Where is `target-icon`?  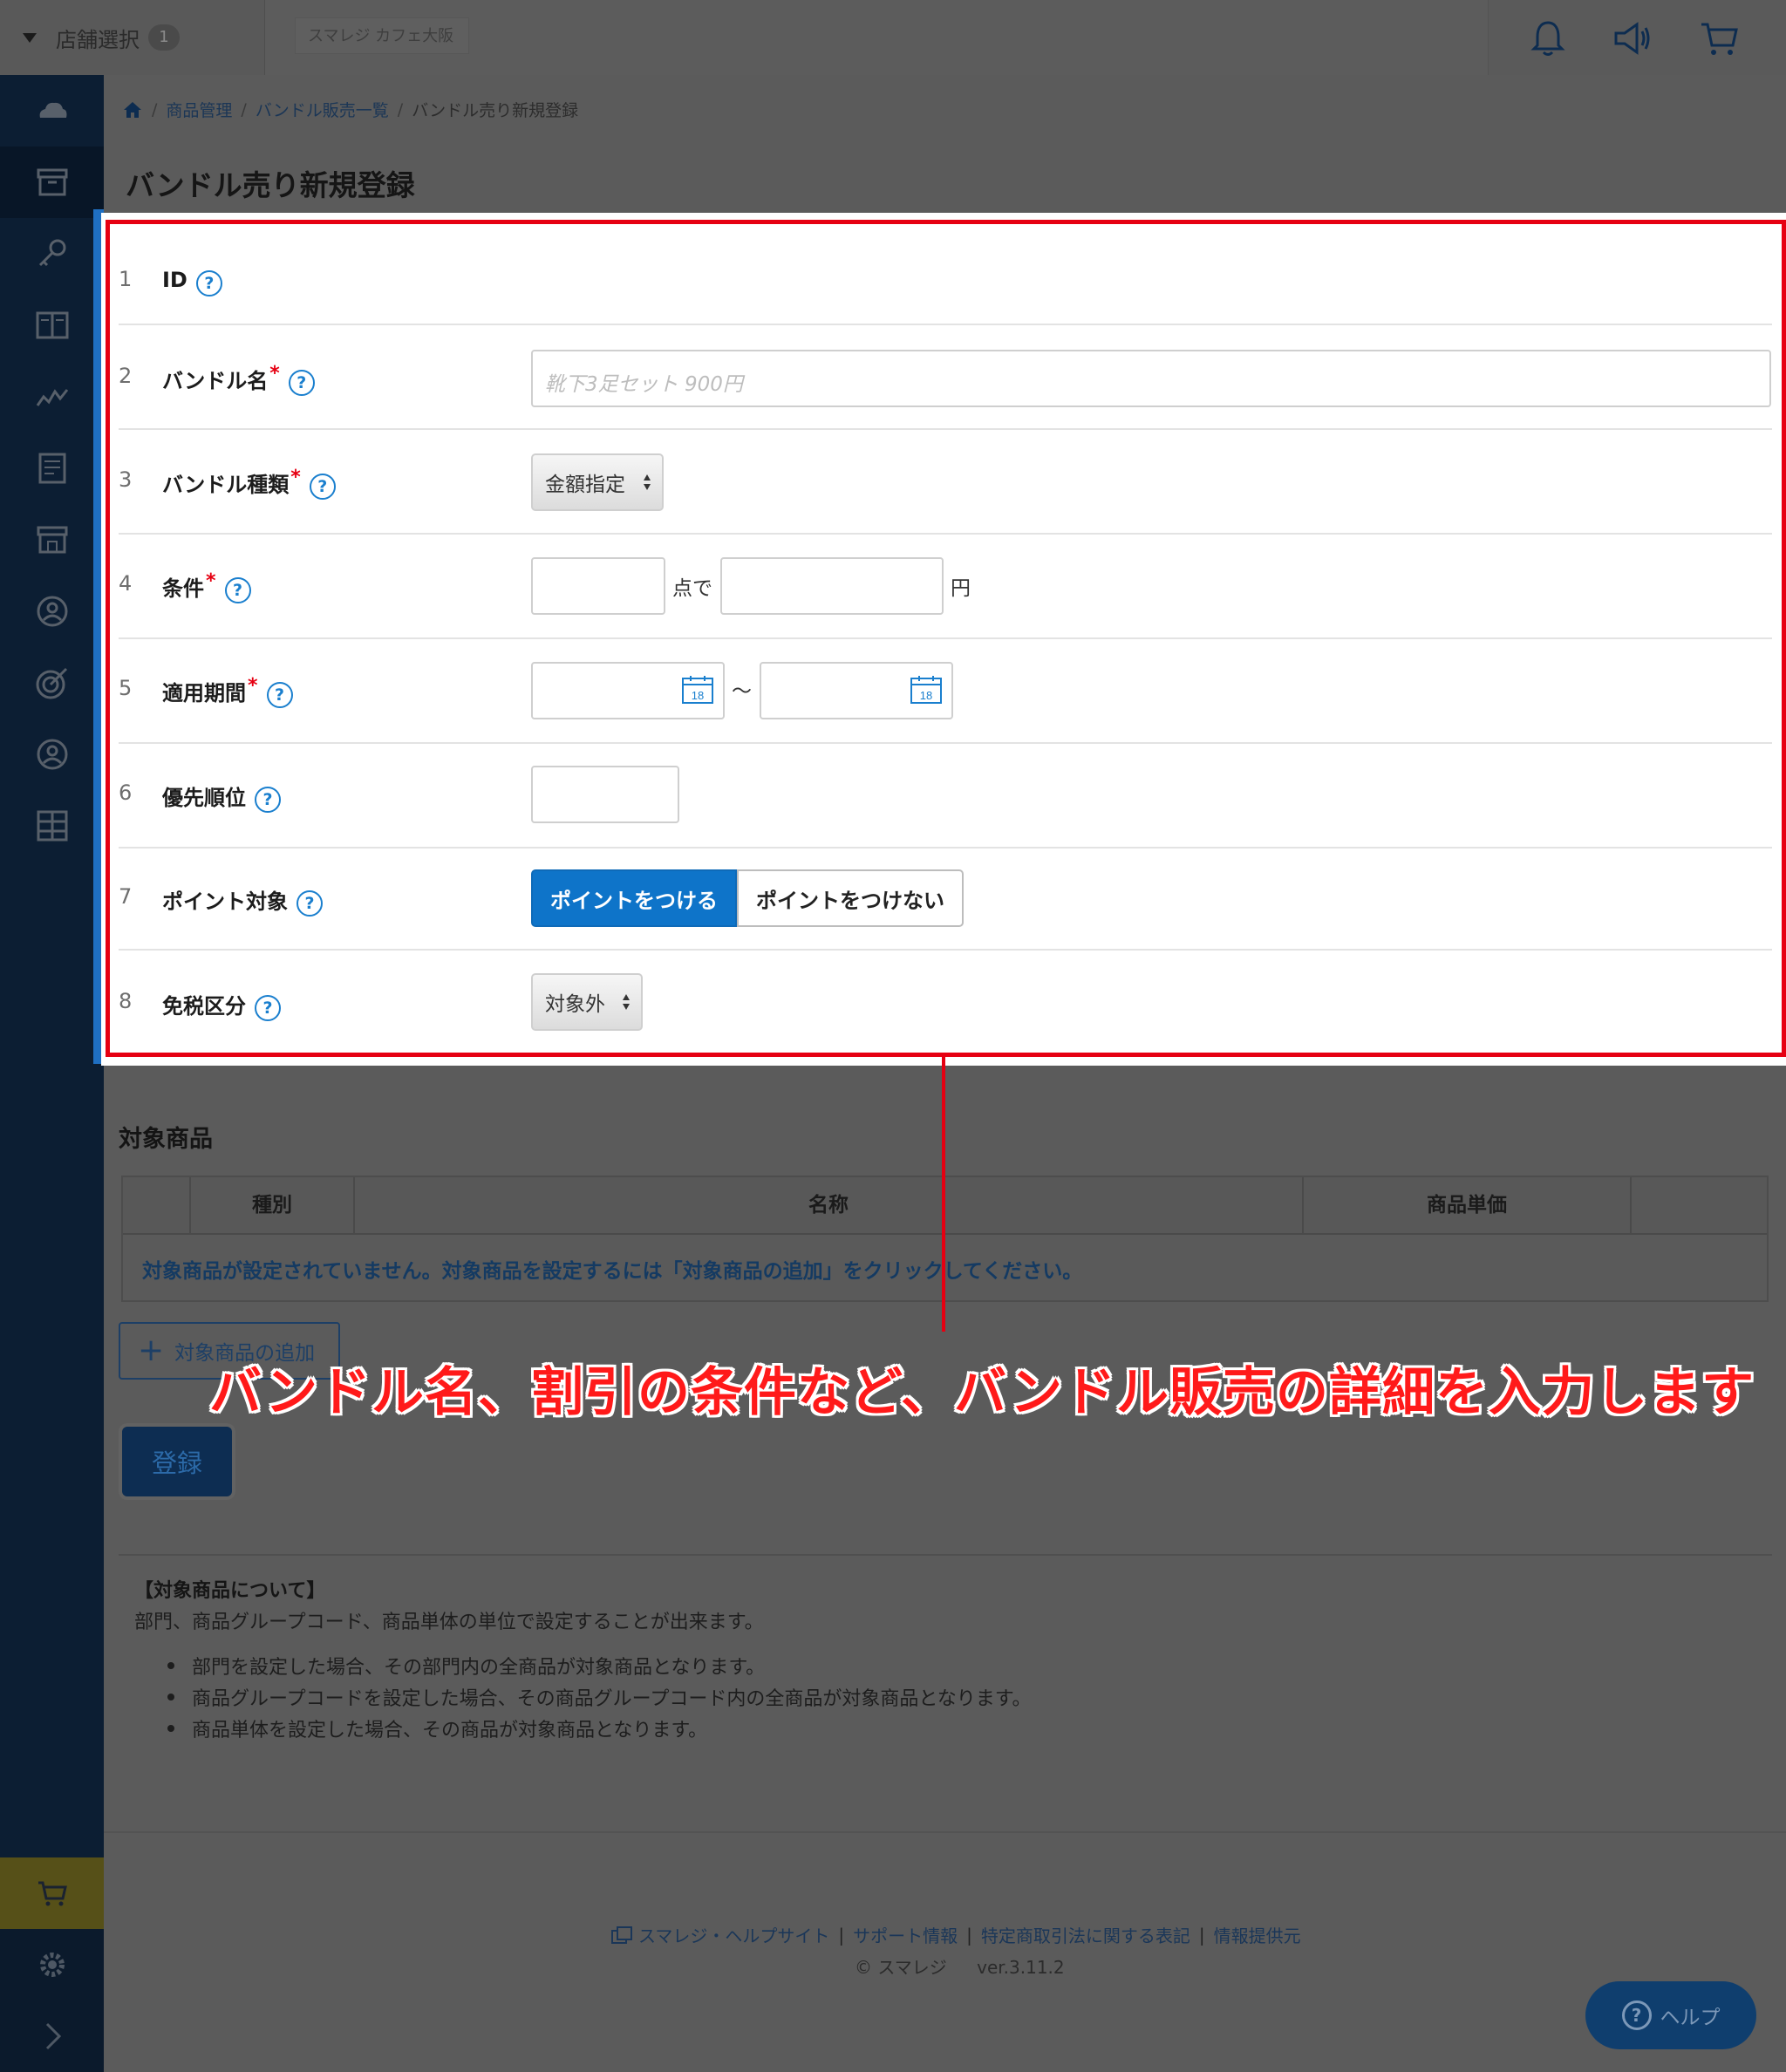
target-icon is located at coordinates (51, 683).